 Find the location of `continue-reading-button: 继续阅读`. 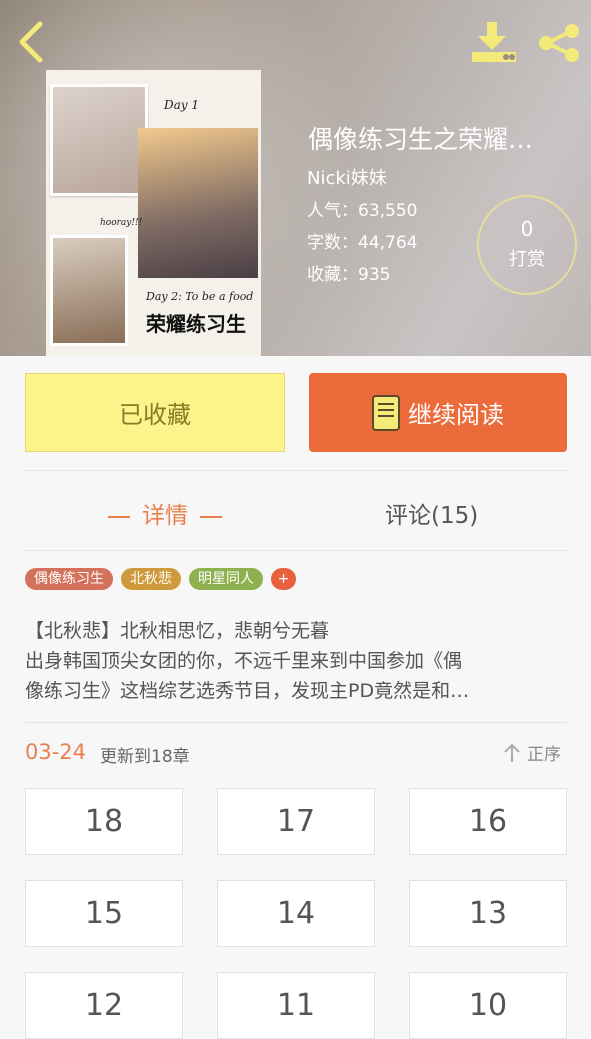

continue-reading-button: 继续阅读 is located at coordinates (438, 412).